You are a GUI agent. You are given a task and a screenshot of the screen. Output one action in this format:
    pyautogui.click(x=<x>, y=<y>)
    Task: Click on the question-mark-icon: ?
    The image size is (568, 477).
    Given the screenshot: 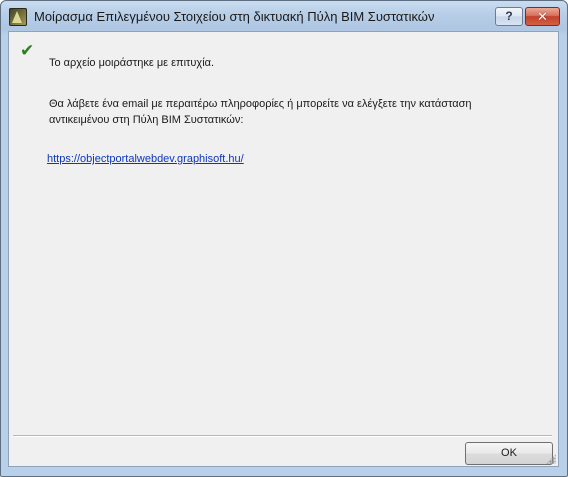 What is the action you would take?
    pyautogui.click(x=509, y=16)
    